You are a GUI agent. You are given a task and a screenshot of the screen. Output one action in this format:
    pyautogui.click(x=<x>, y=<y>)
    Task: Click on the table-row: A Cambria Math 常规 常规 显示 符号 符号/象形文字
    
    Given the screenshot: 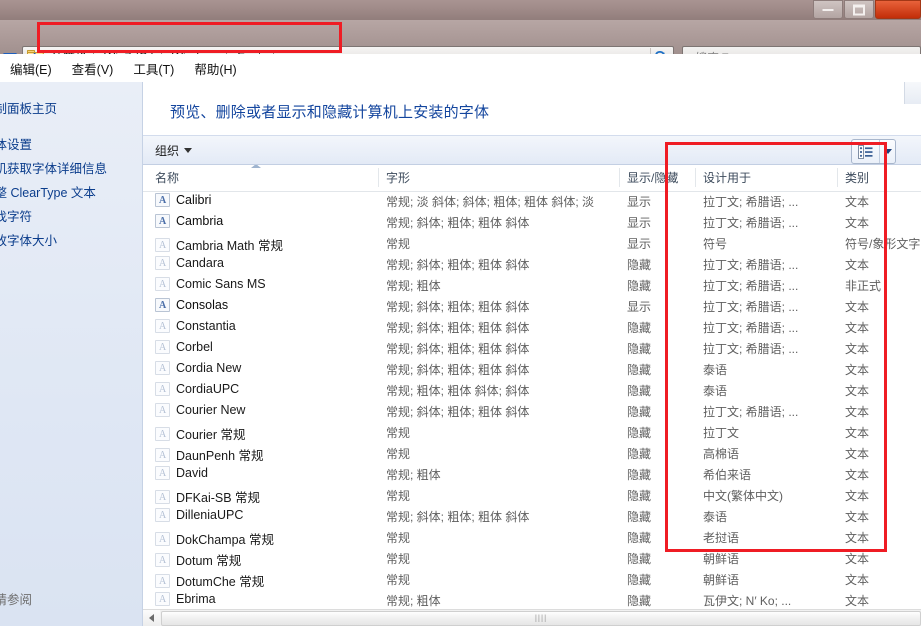 What is the action you would take?
    pyautogui.click(x=532, y=243)
    